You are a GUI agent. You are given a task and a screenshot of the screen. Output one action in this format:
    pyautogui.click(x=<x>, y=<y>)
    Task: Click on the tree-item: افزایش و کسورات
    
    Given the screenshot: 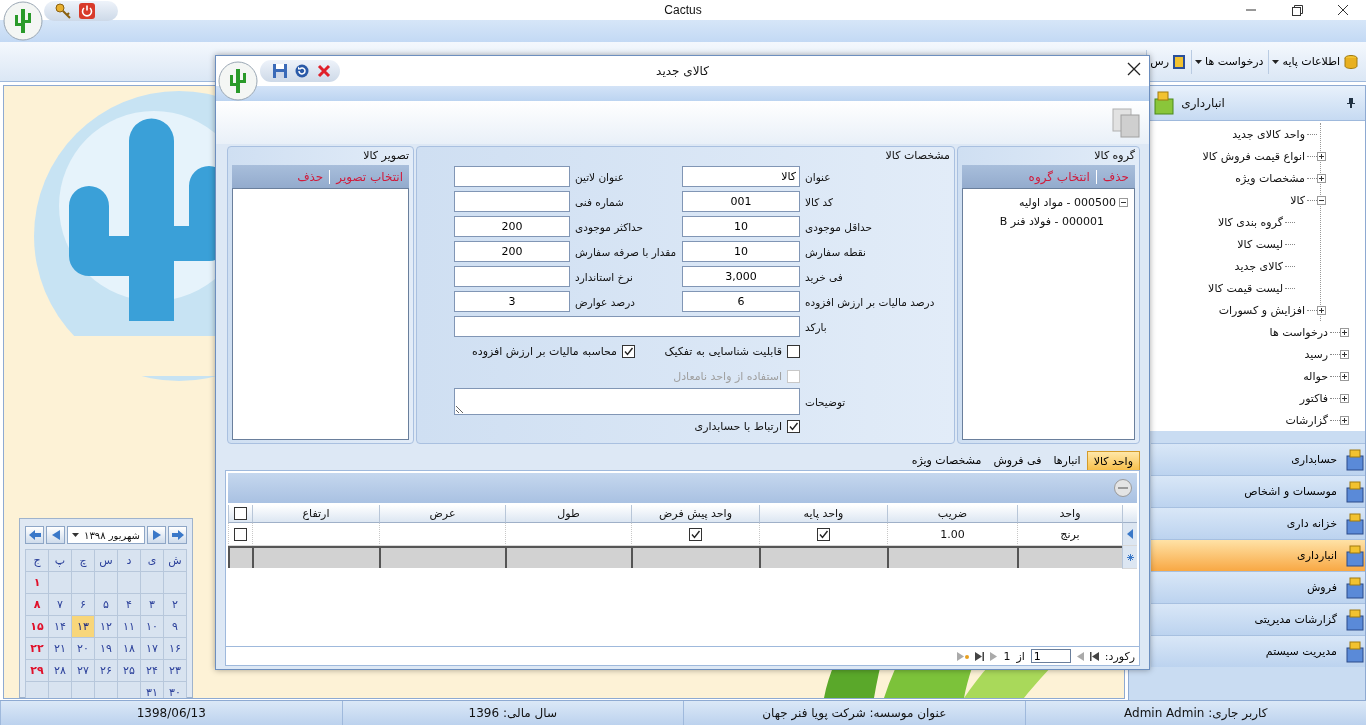 What is the action you would take?
    pyautogui.click(x=1261, y=310)
    